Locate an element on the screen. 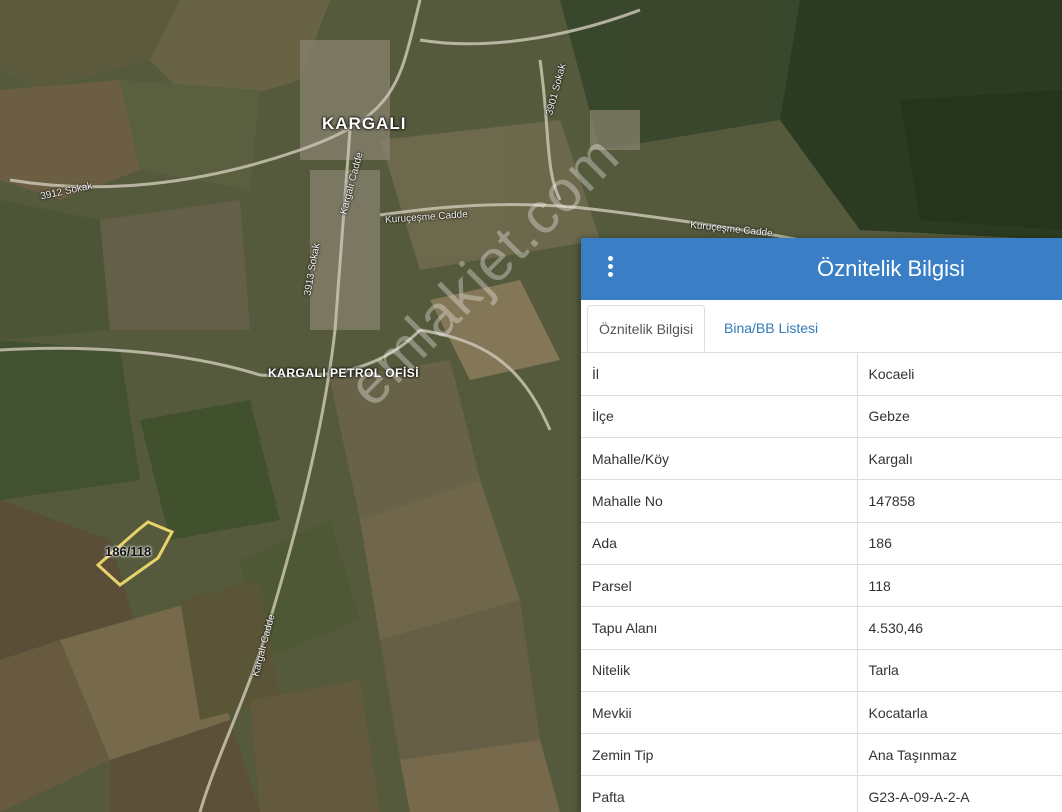  row-key: Zemin Tip is located at coordinates (719, 754).